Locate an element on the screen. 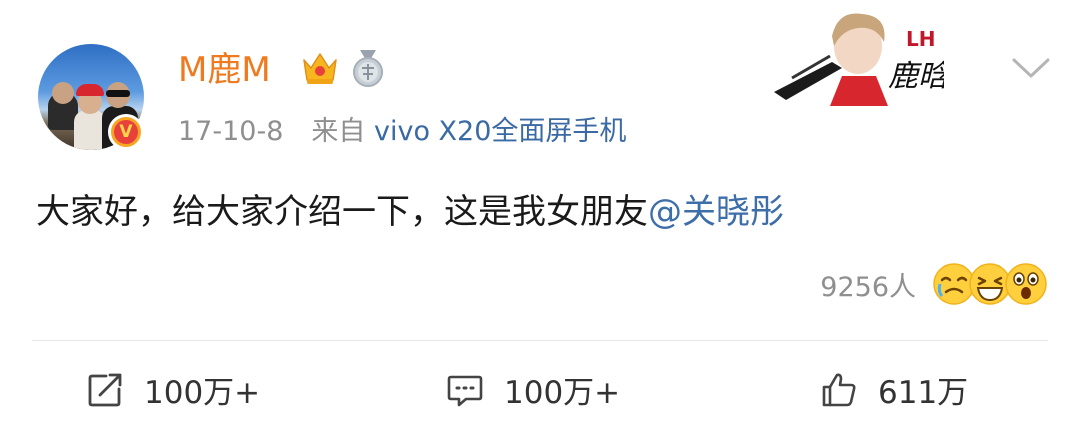 The width and height of the screenshot is (1080, 438). svg-text: 鹿晗 is located at coordinates (916, 76).